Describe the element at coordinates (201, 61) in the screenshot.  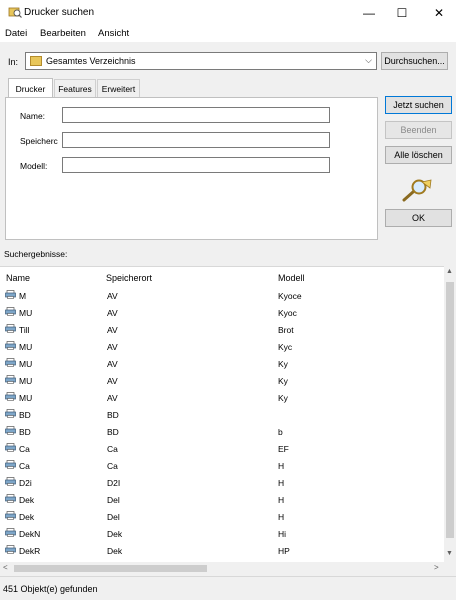
I see `search-scope-select: Gesamtes Verzeichnis ⌵` at that location.